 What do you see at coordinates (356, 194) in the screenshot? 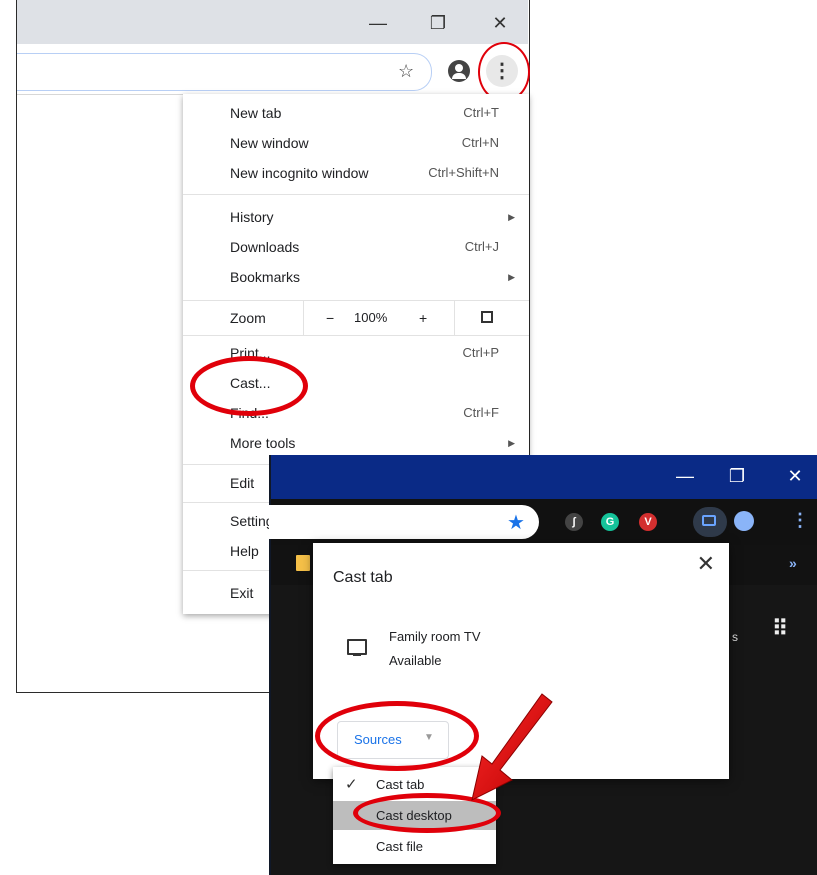
I see `menu-divider` at bounding box center [356, 194].